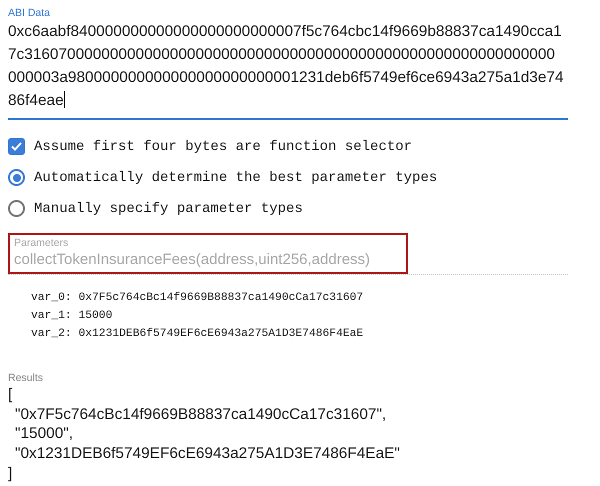 The image size is (600, 486). I want to click on result-line: "15000",, so click(44, 434).